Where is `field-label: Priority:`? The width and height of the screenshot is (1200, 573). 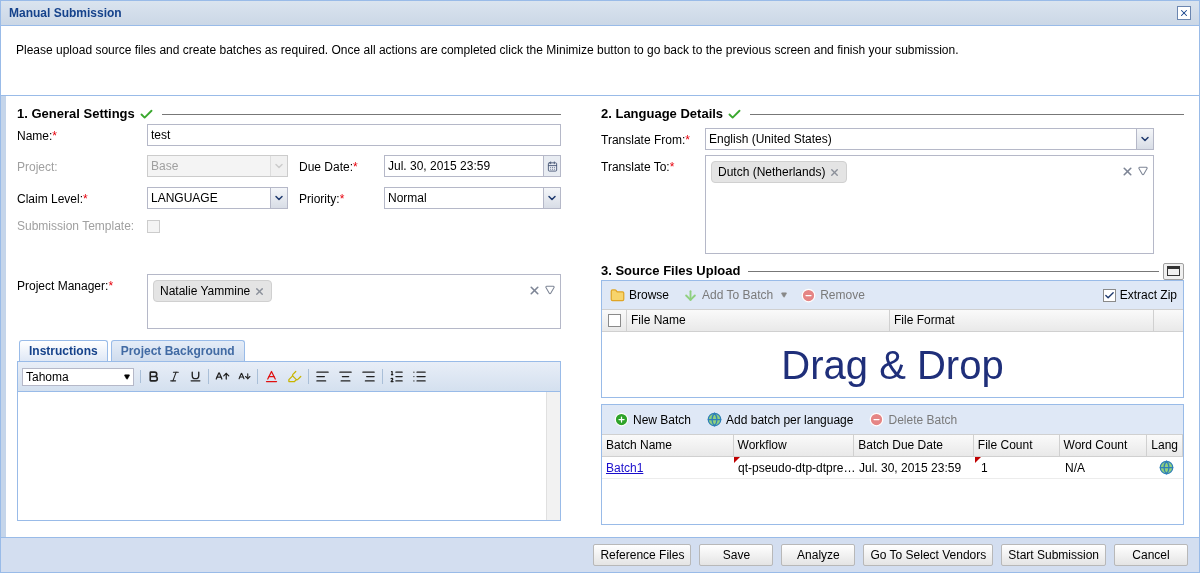
field-label: Priority: is located at coordinates (319, 199).